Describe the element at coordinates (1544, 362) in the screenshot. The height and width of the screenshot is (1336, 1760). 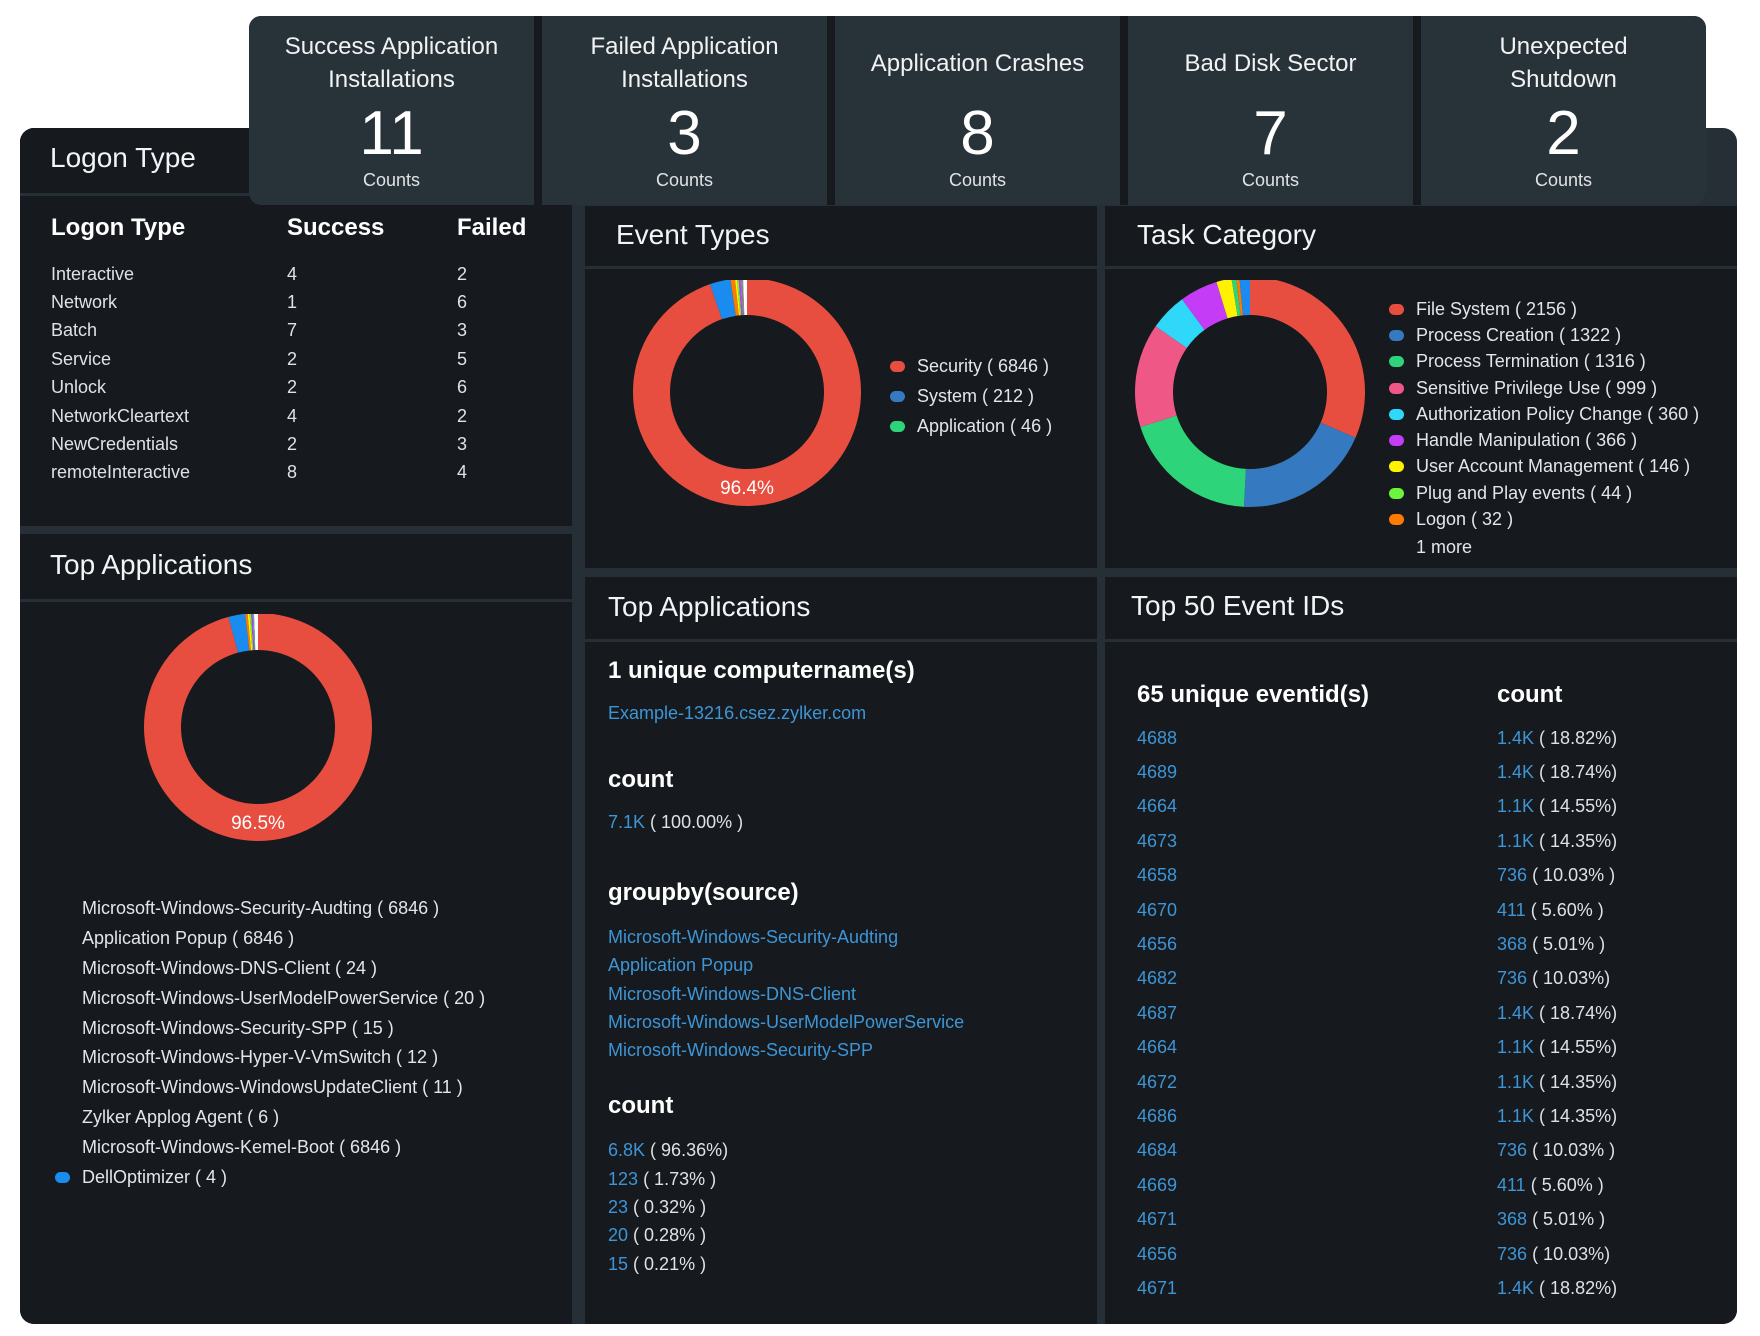
I see `legend-item: Process Termination ( 1316 )` at that location.